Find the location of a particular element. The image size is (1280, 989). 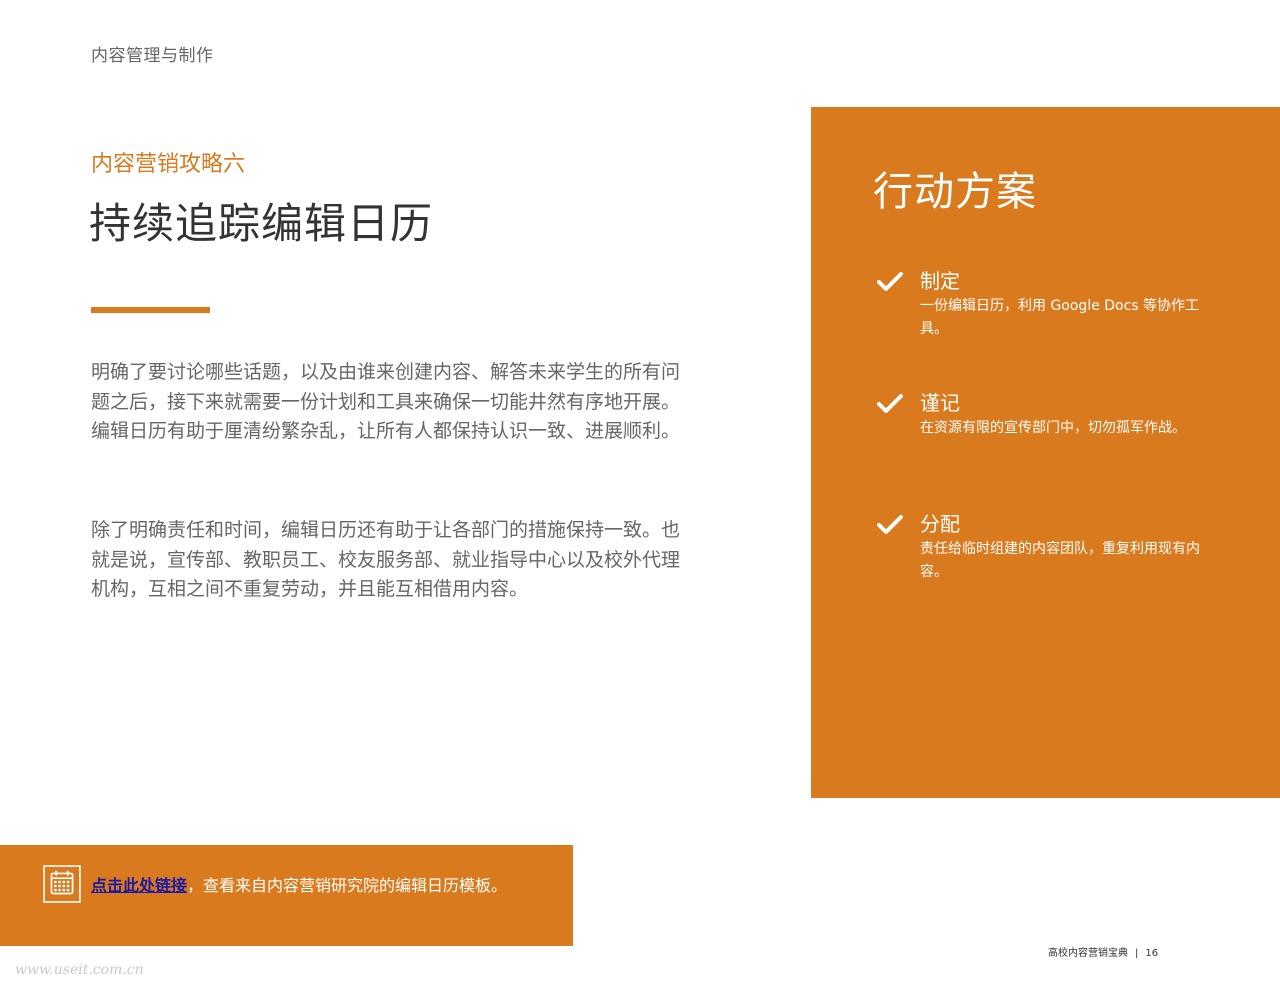

action-item-heading: 分配 is located at coordinates (940, 524).